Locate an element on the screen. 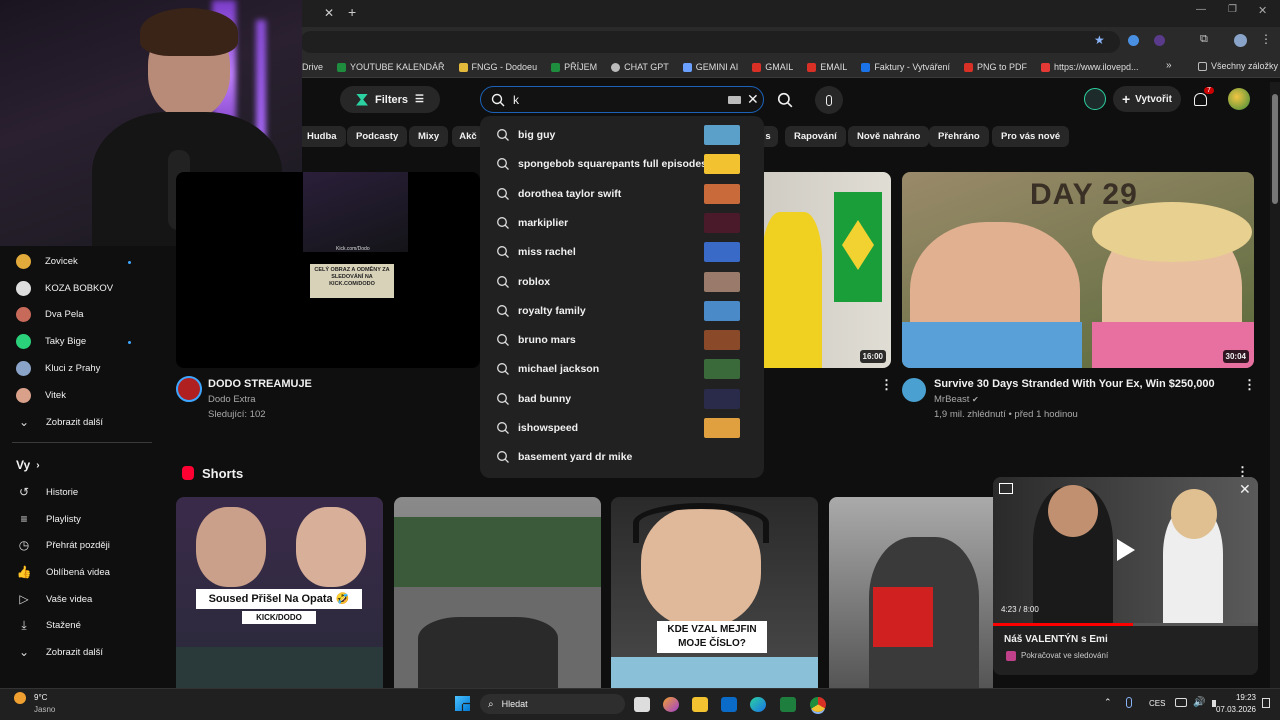  search-suggestion-item: markiplier is located at coordinates (623, 223).